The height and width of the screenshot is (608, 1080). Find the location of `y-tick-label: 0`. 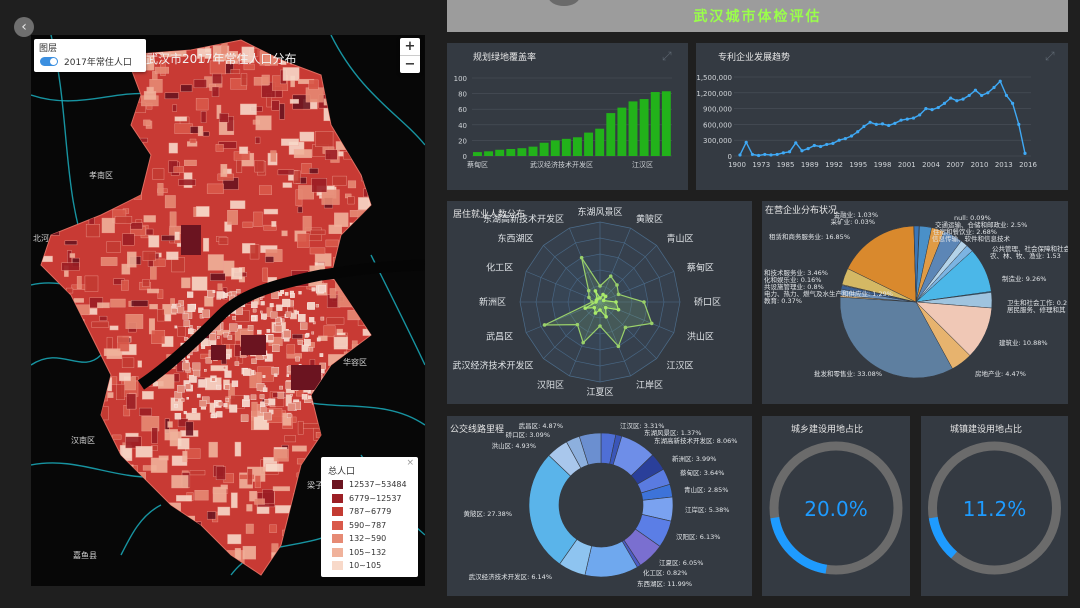

y-tick-label: 0 is located at coordinates (730, 157).